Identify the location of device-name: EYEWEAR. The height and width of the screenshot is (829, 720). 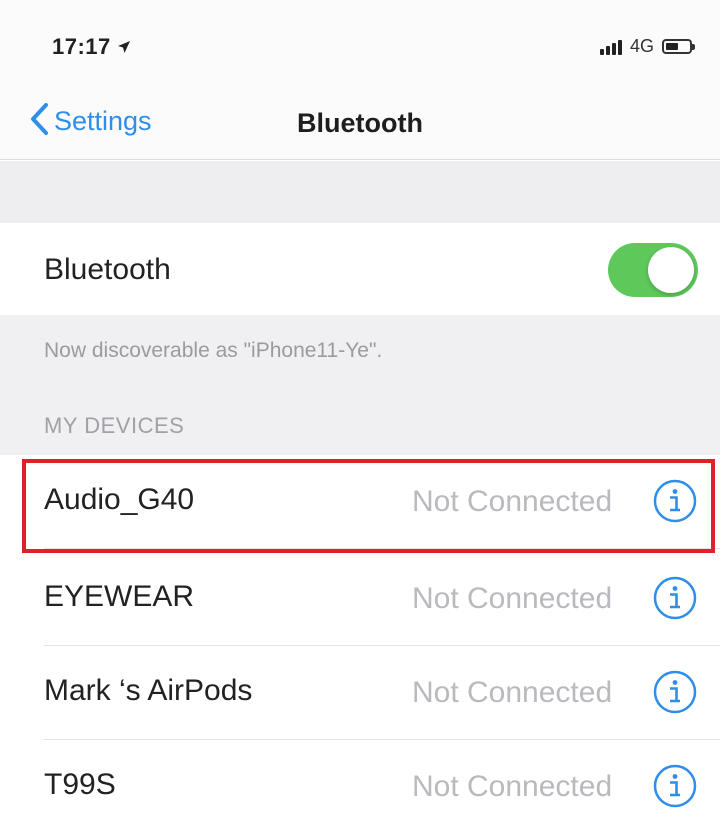
(119, 596).